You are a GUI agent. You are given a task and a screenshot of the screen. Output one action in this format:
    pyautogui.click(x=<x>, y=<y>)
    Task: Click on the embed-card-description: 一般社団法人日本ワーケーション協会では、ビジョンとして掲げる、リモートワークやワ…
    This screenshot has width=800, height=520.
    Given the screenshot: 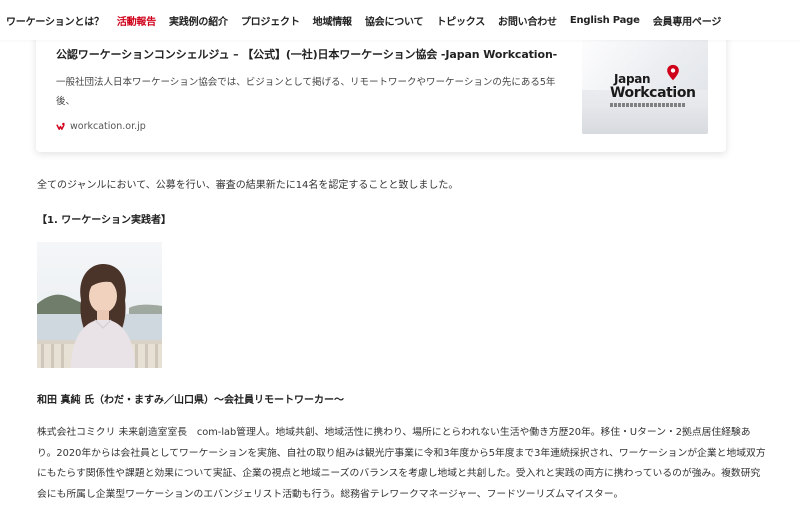 What is the action you would take?
    pyautogui.click(x=306, y=92)
    